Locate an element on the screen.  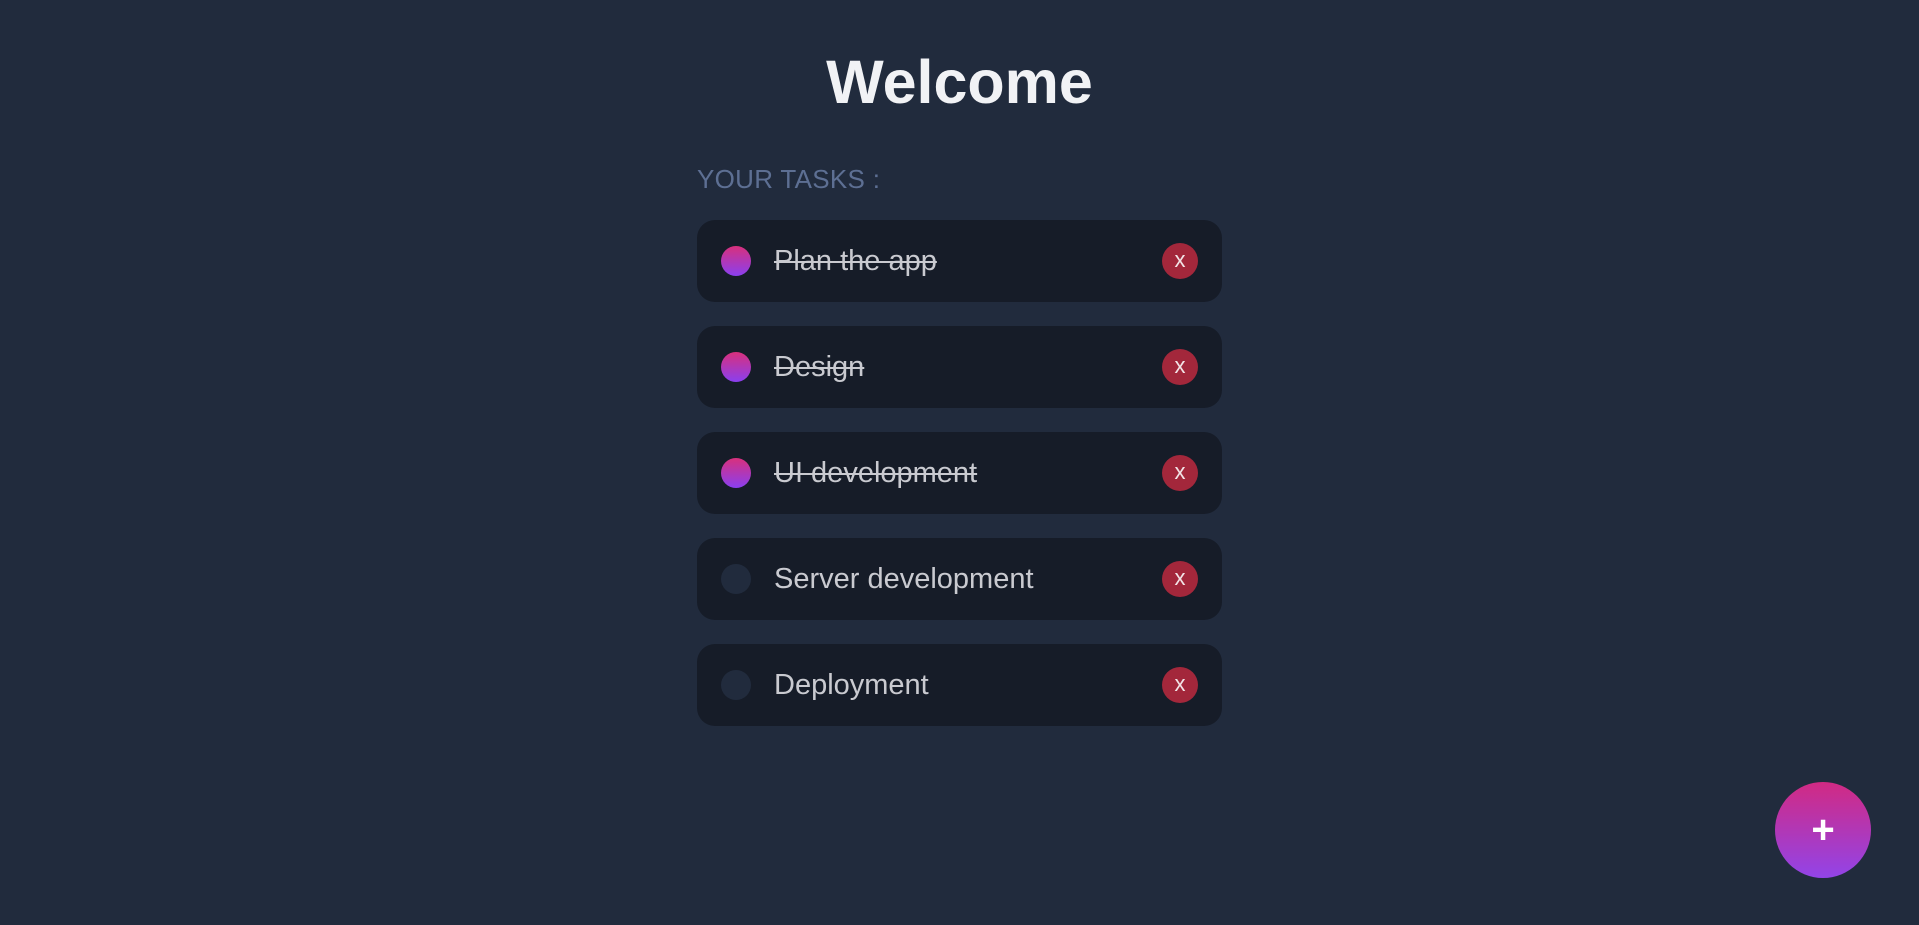
task-label: Deployment is located at coordinates (851, 685).